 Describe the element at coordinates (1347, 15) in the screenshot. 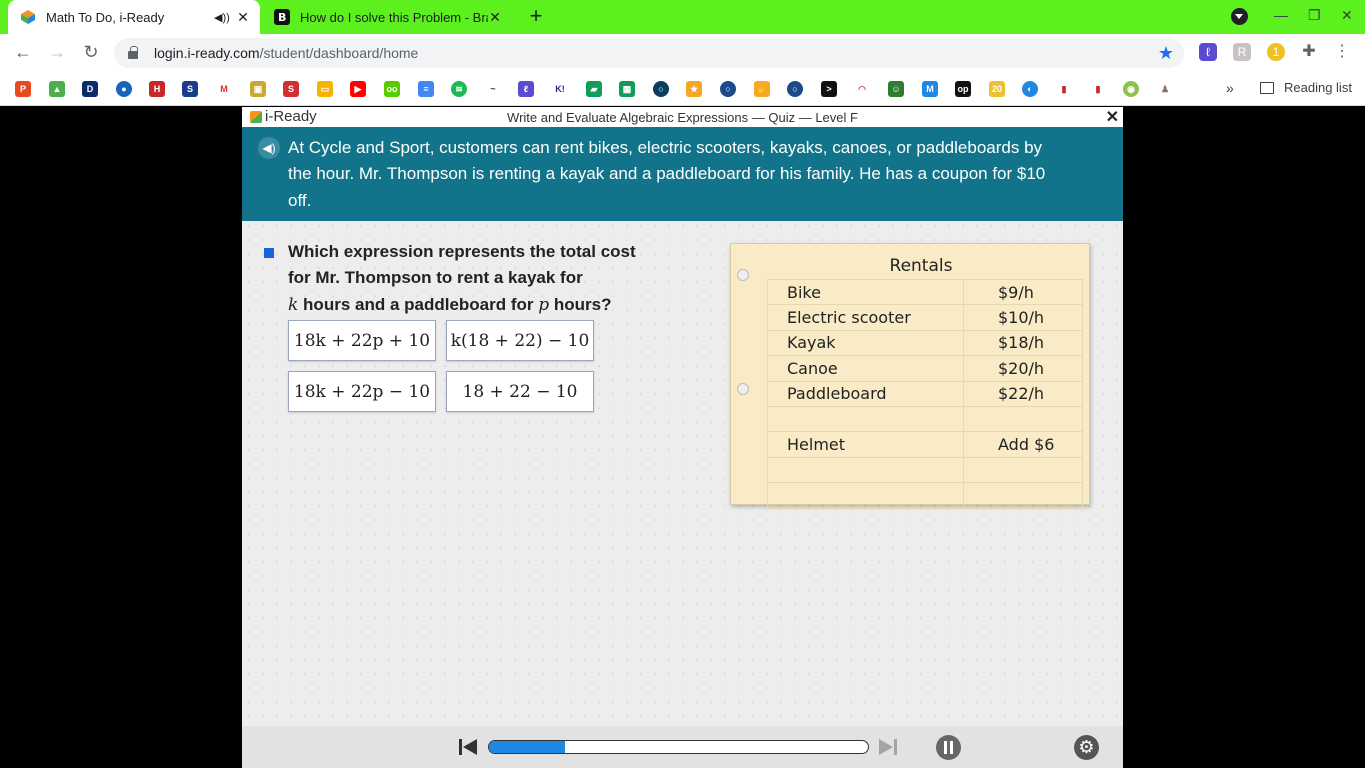

I see `window-close-icon: ✕` at that location.